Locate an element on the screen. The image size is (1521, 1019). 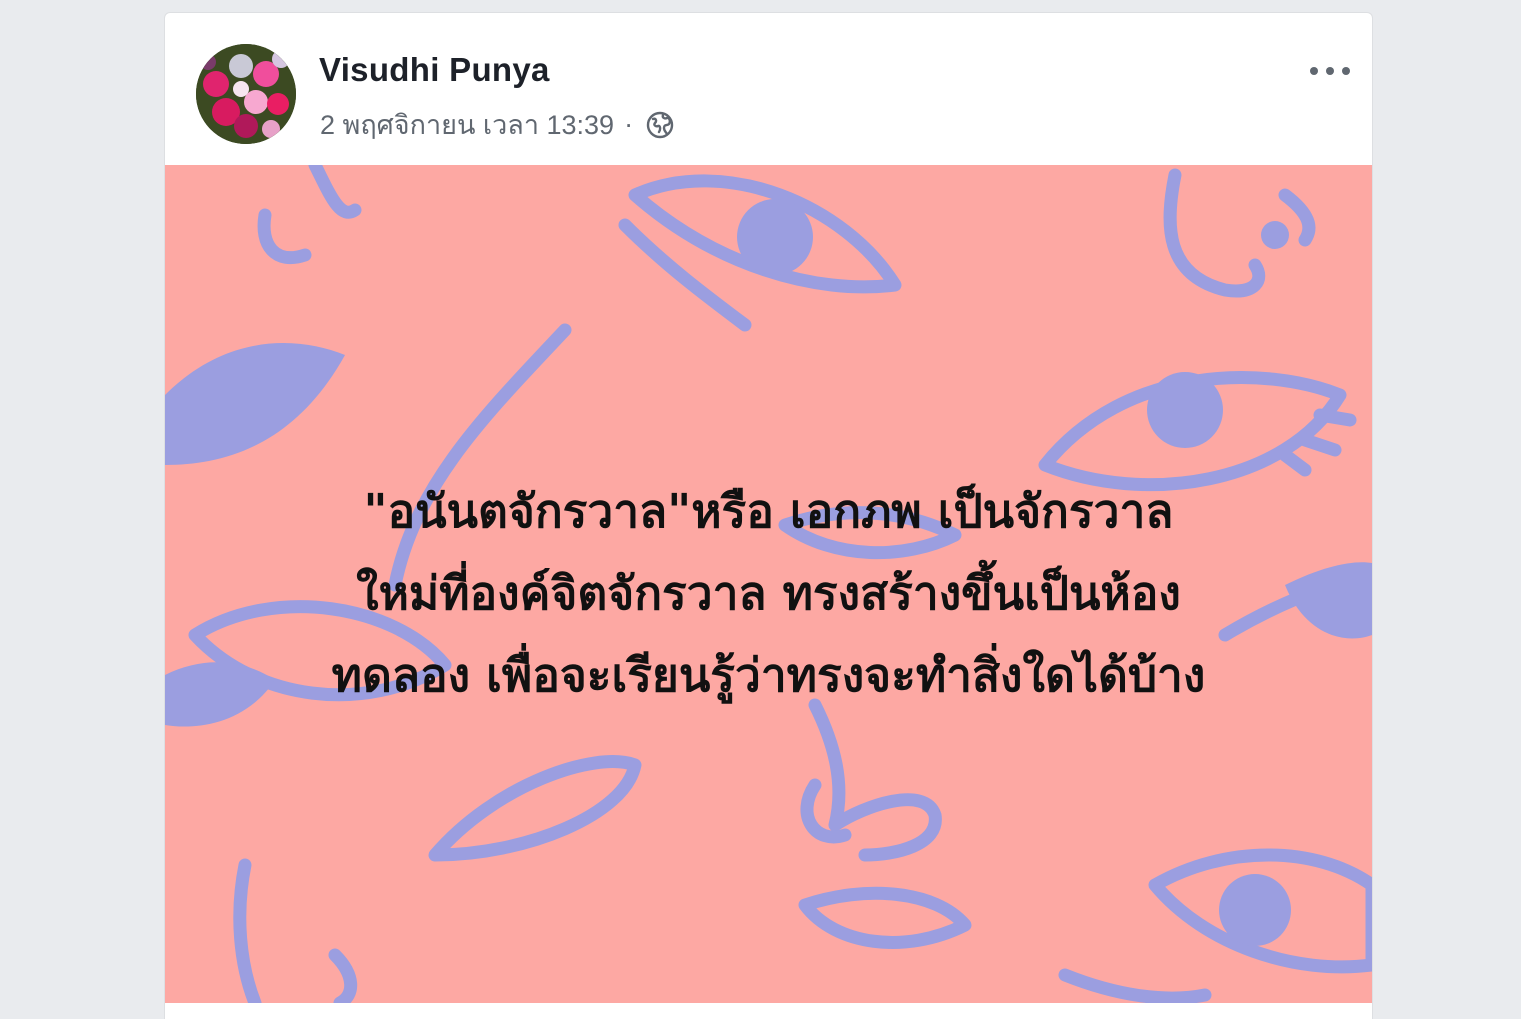
post-meta: 2 พฤศจิกายน เวลา 13:39 · is located at coordinates (497, 124).